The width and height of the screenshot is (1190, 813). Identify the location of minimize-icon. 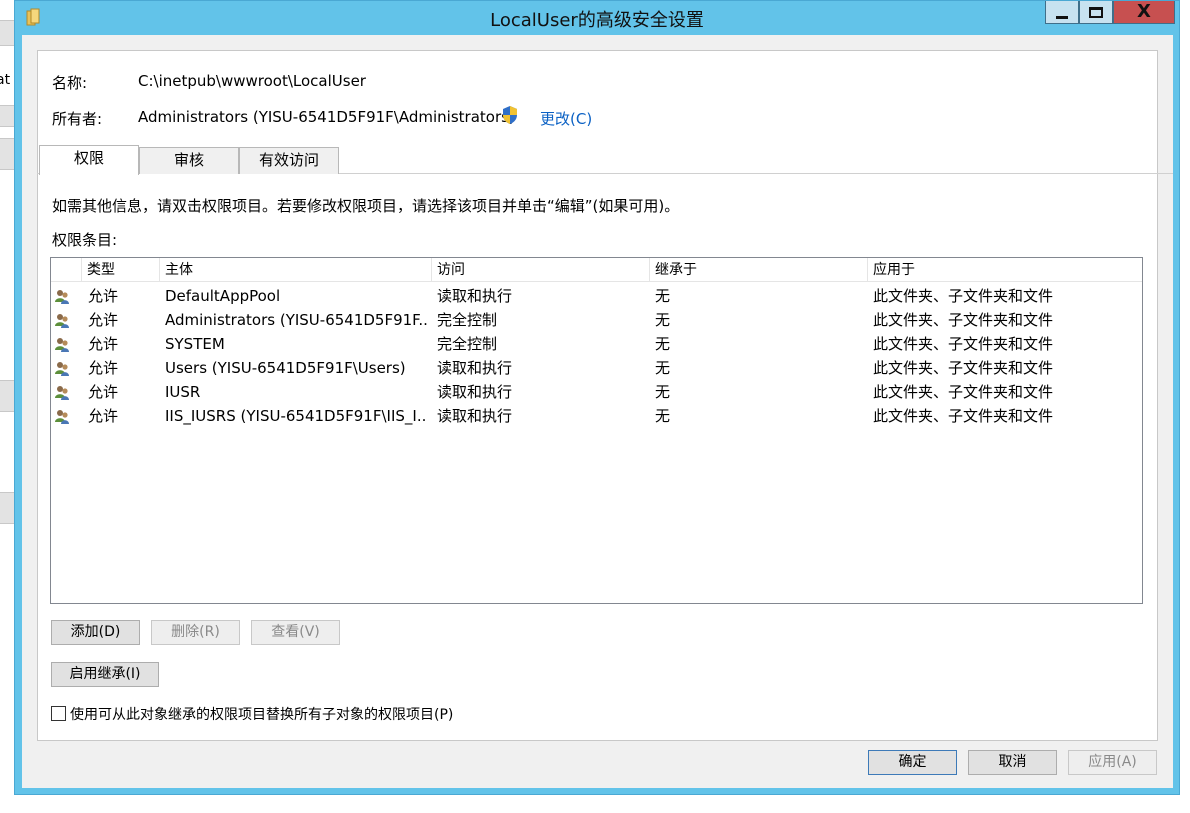
(1062, 17).